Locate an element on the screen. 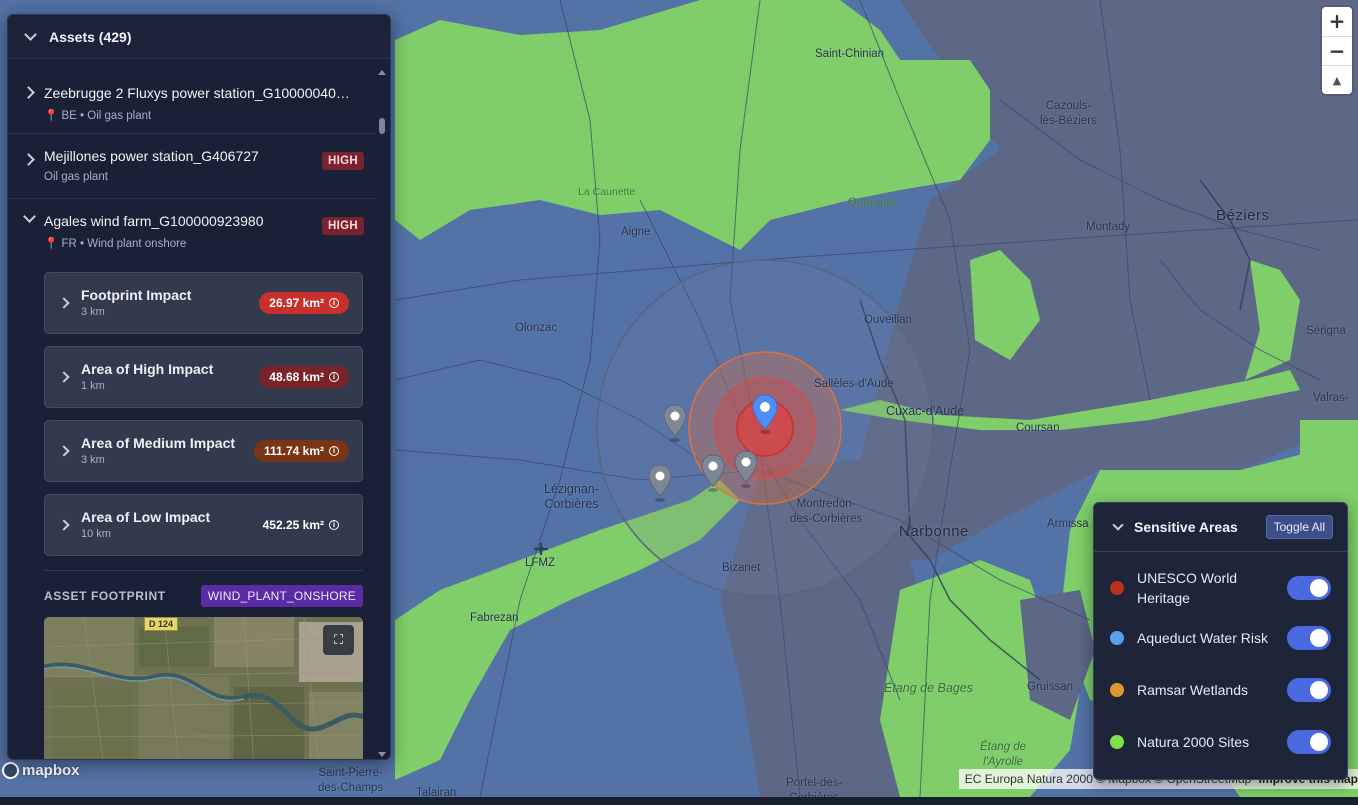 Image resolution: width=1358 pixels, height=805 pixels. impact-value: 452.25 km² is located at coordinates (293, 525).